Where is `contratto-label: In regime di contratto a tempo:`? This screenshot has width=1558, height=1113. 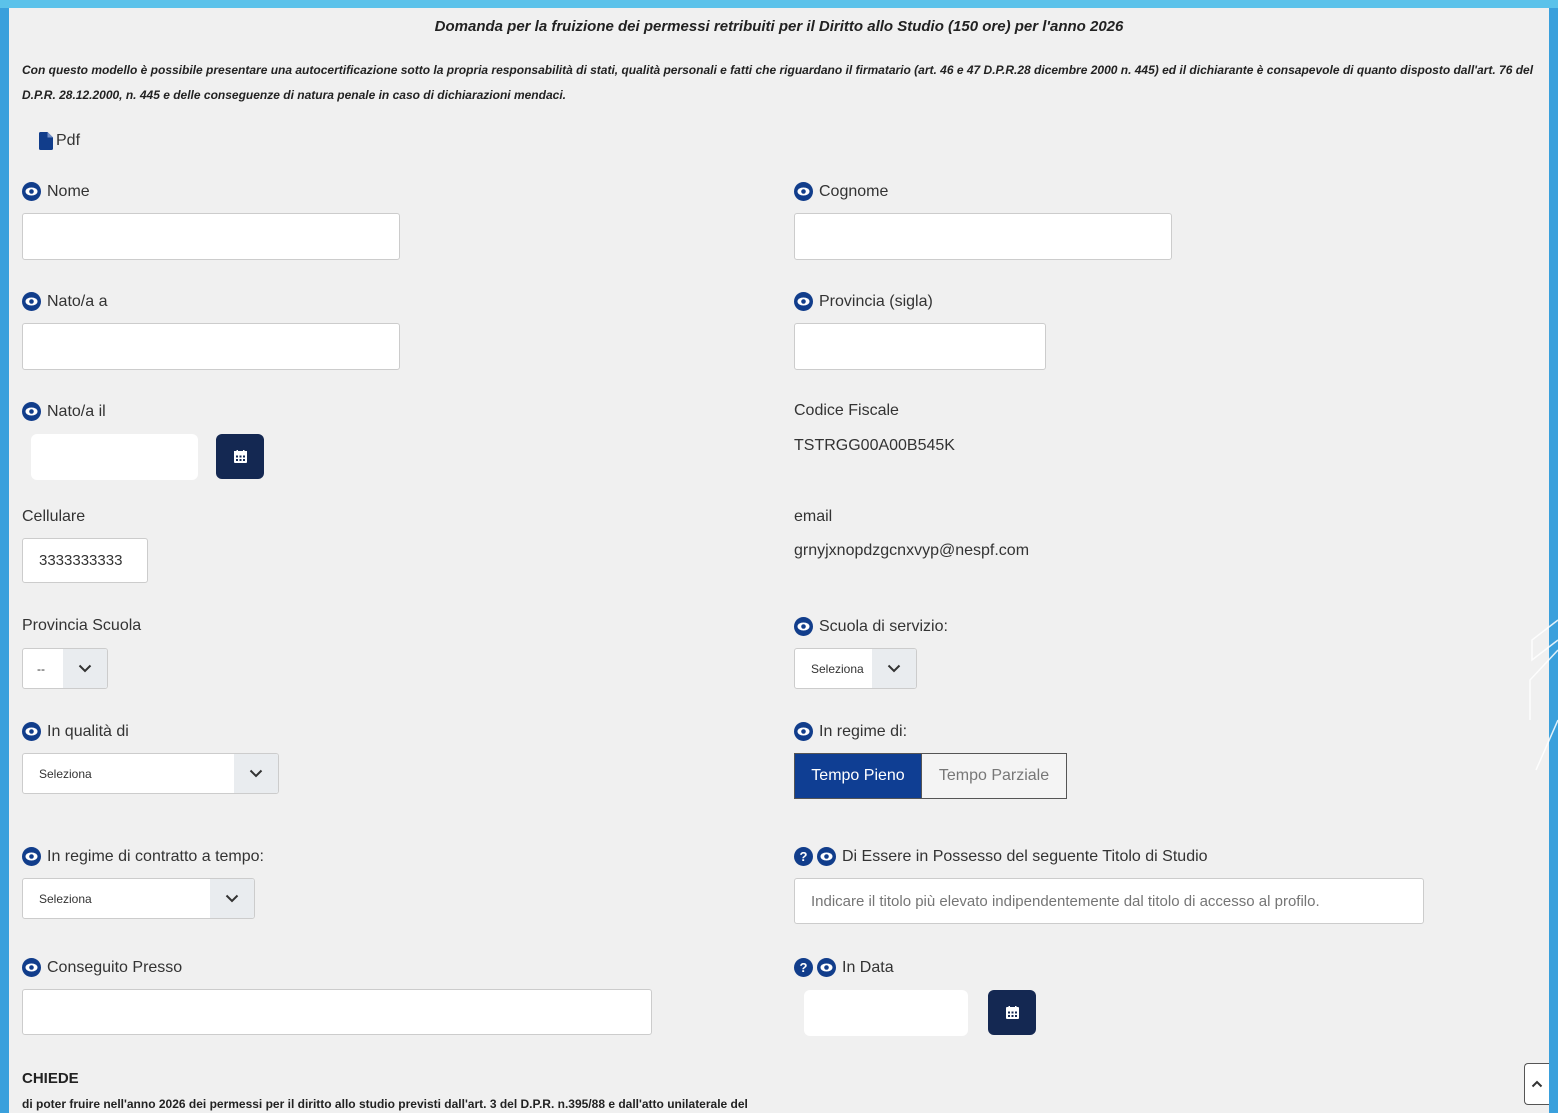
contratto-label: In regime di contratto a tempo: is located at coordinates (143, 856).